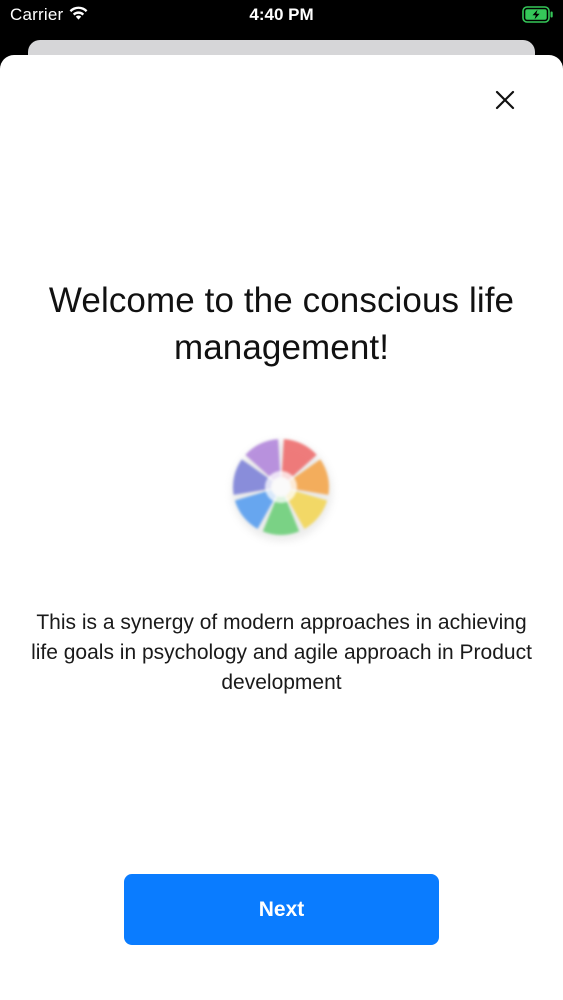  I want to click on next-button: Next, so click(281, 909).